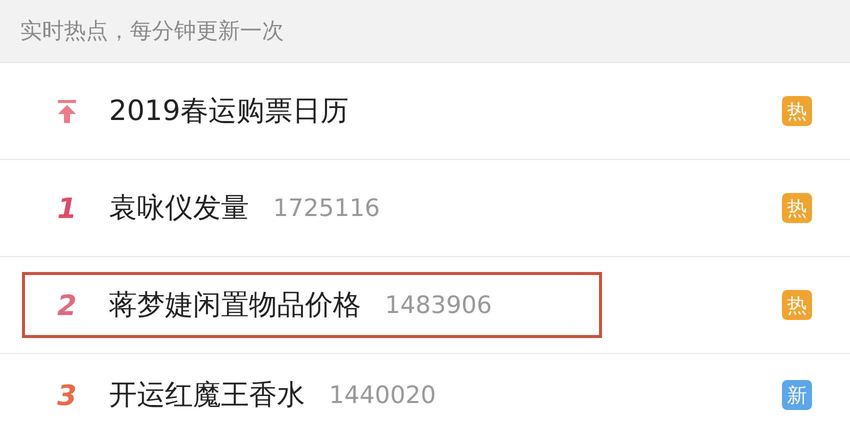 This screenshot has width=850, height=437. What do you see at coordinates (326, 208) in the screenshot?
I see `search-count: 1725116` at bounding box center [326, 208].